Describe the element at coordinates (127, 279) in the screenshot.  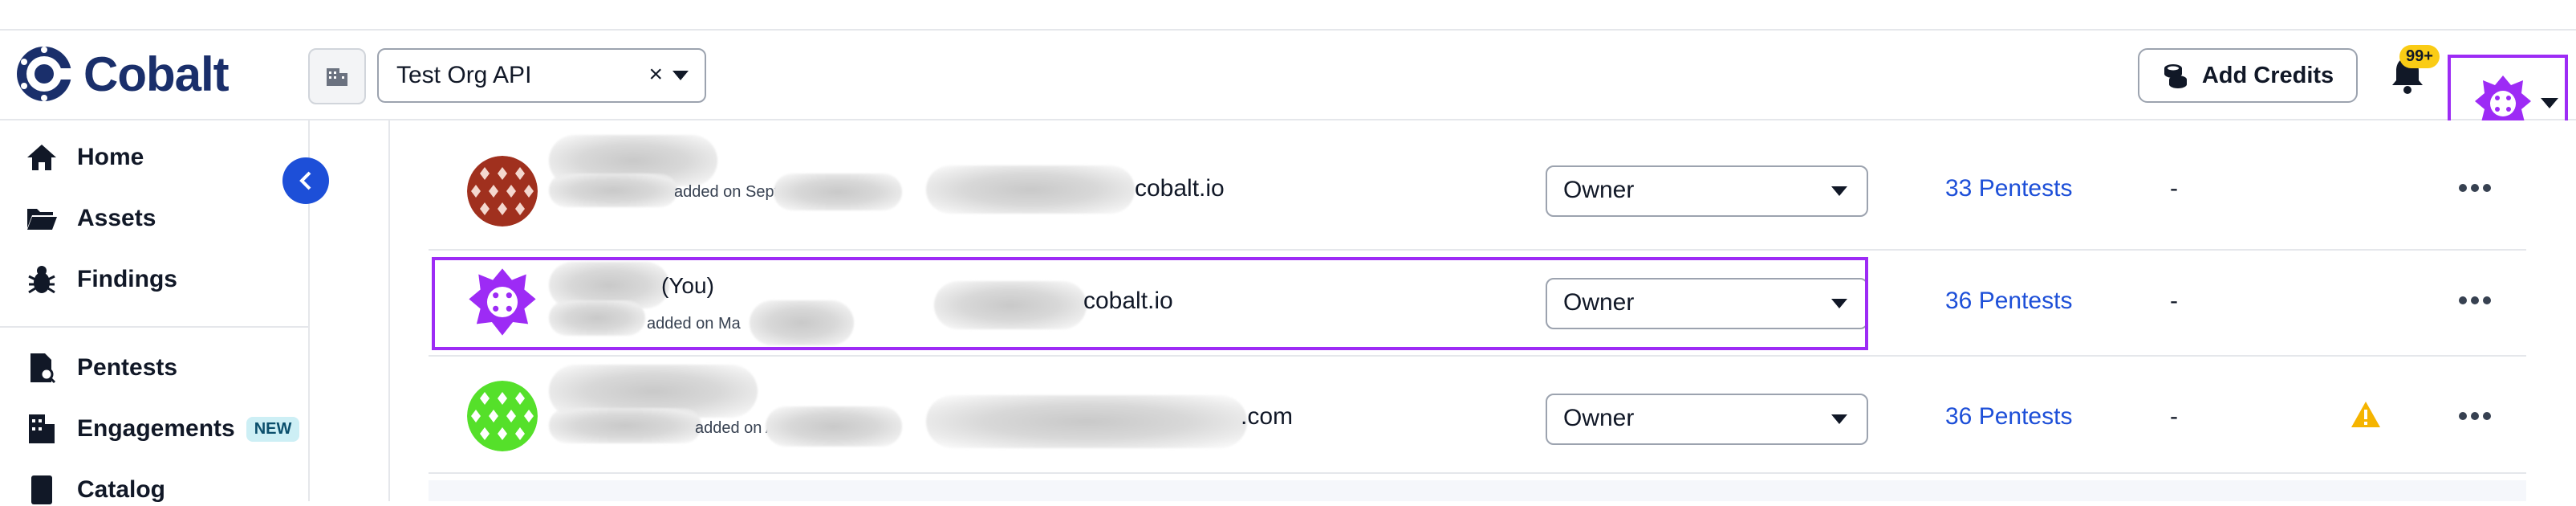
I see `sidebar-item-label: Findings` at that location.